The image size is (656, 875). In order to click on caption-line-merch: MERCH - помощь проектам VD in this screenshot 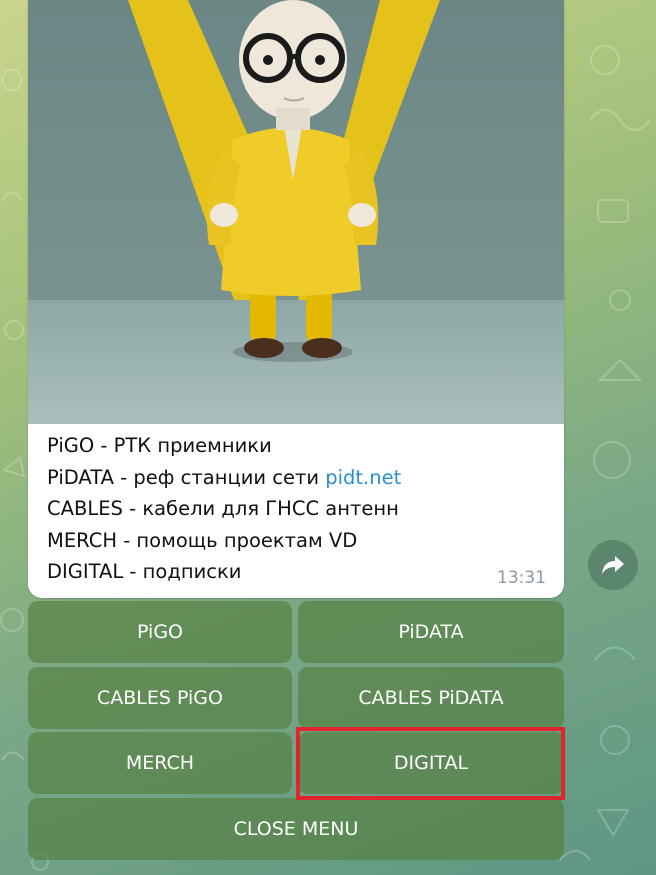, I will do `click(202, 540)`.